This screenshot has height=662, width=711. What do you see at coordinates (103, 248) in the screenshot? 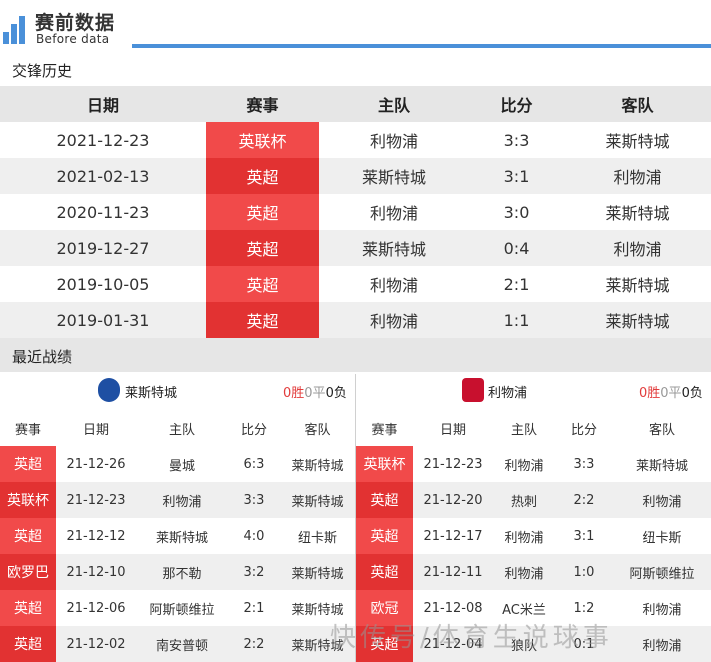
I see `match-date: 2019-12-27` at bounding box center [103, 248].